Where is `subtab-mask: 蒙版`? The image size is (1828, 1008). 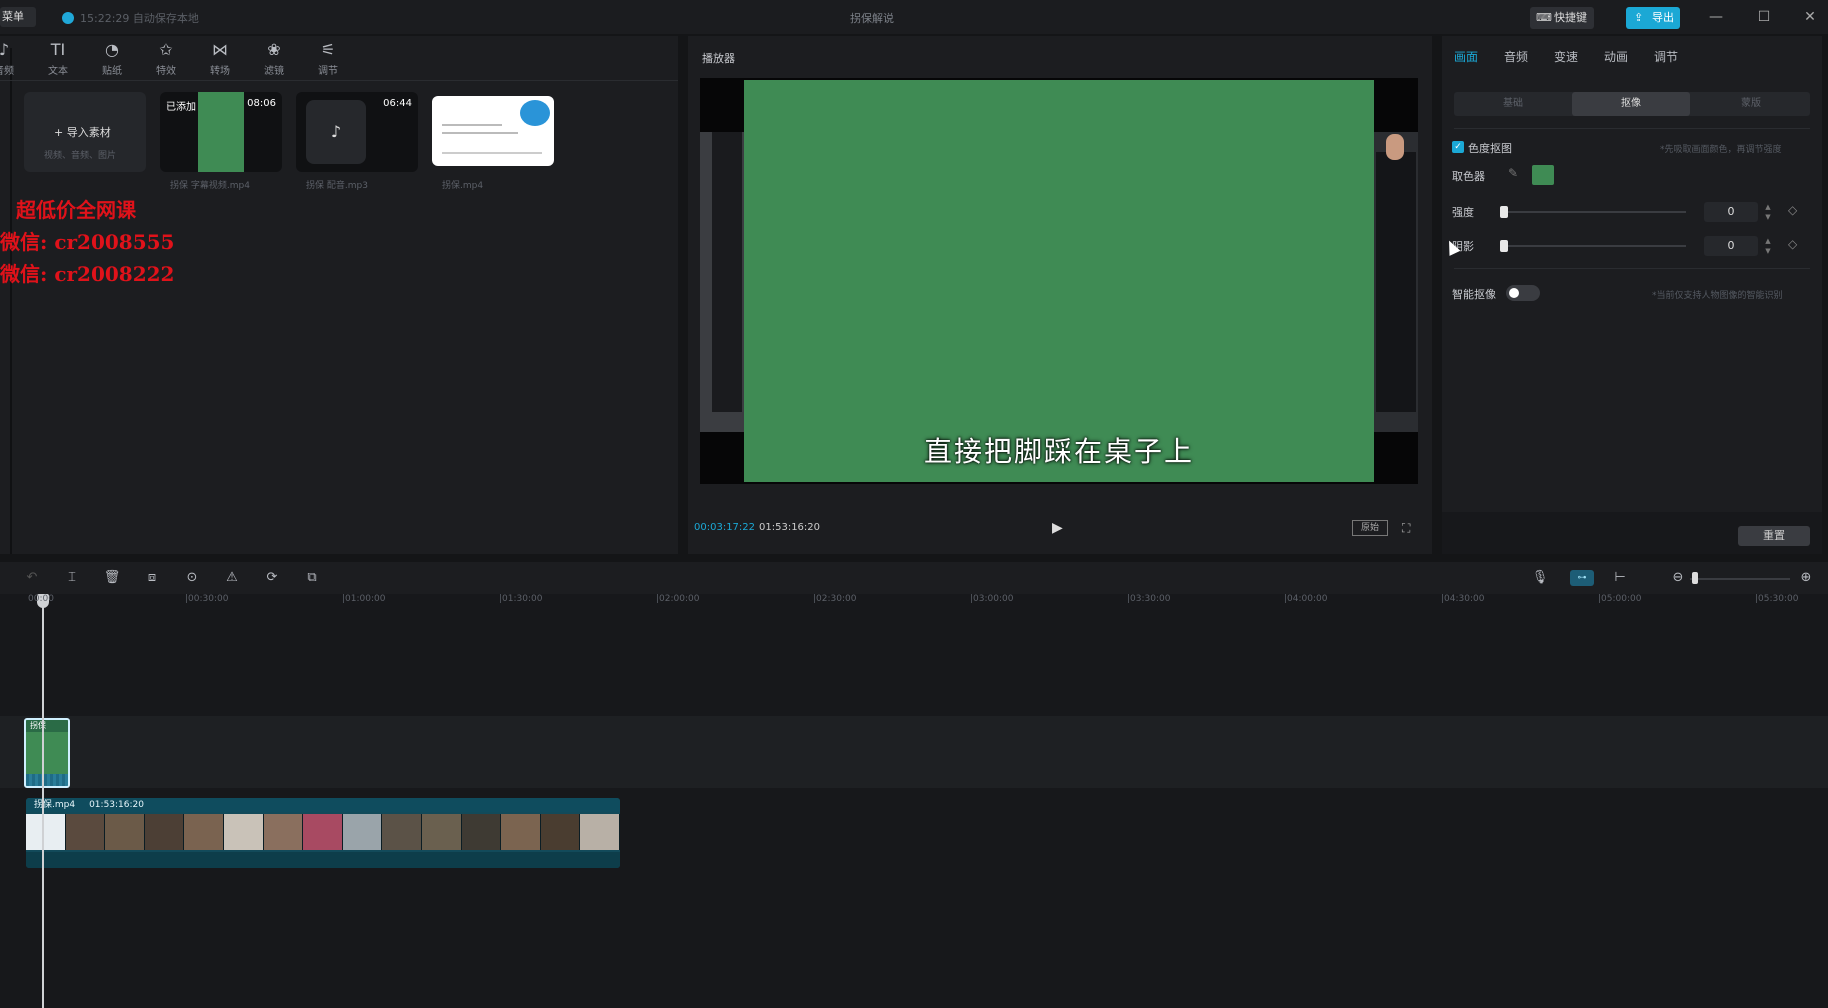 subtab-mask: 蒙版 is located at coordinates (1751, 104).